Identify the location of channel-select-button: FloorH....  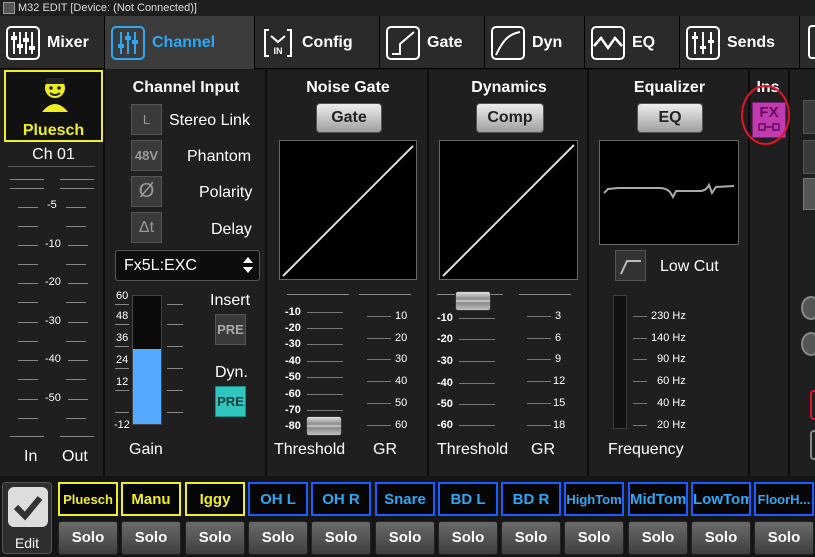
(784, 499).